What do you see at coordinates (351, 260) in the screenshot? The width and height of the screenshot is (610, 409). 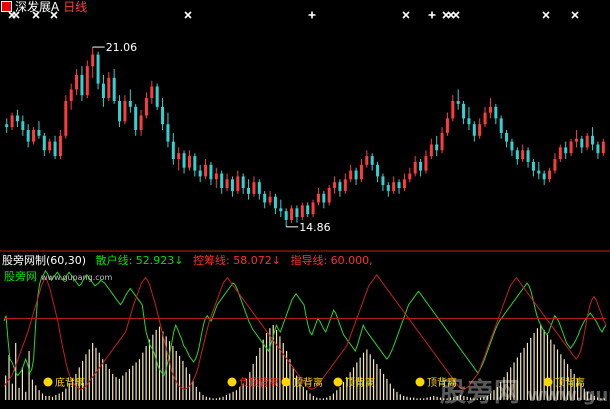 I see `guide-value: 60.000,` at bounding box center [351, 260].